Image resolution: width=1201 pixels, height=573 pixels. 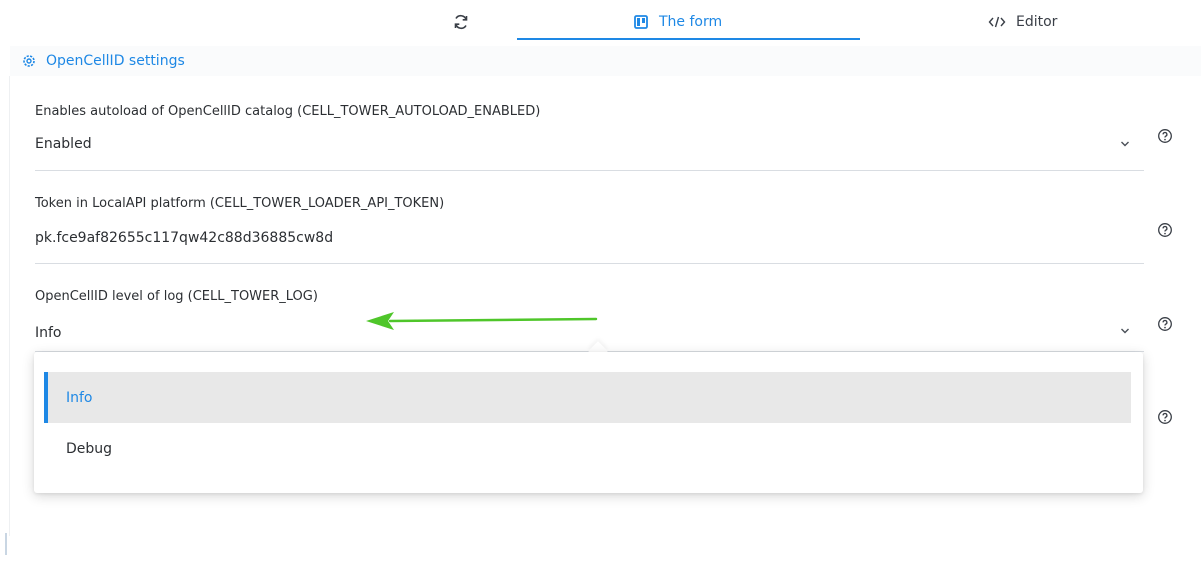 I want to click on active-tab-indicator, so click(x=688, y=39).